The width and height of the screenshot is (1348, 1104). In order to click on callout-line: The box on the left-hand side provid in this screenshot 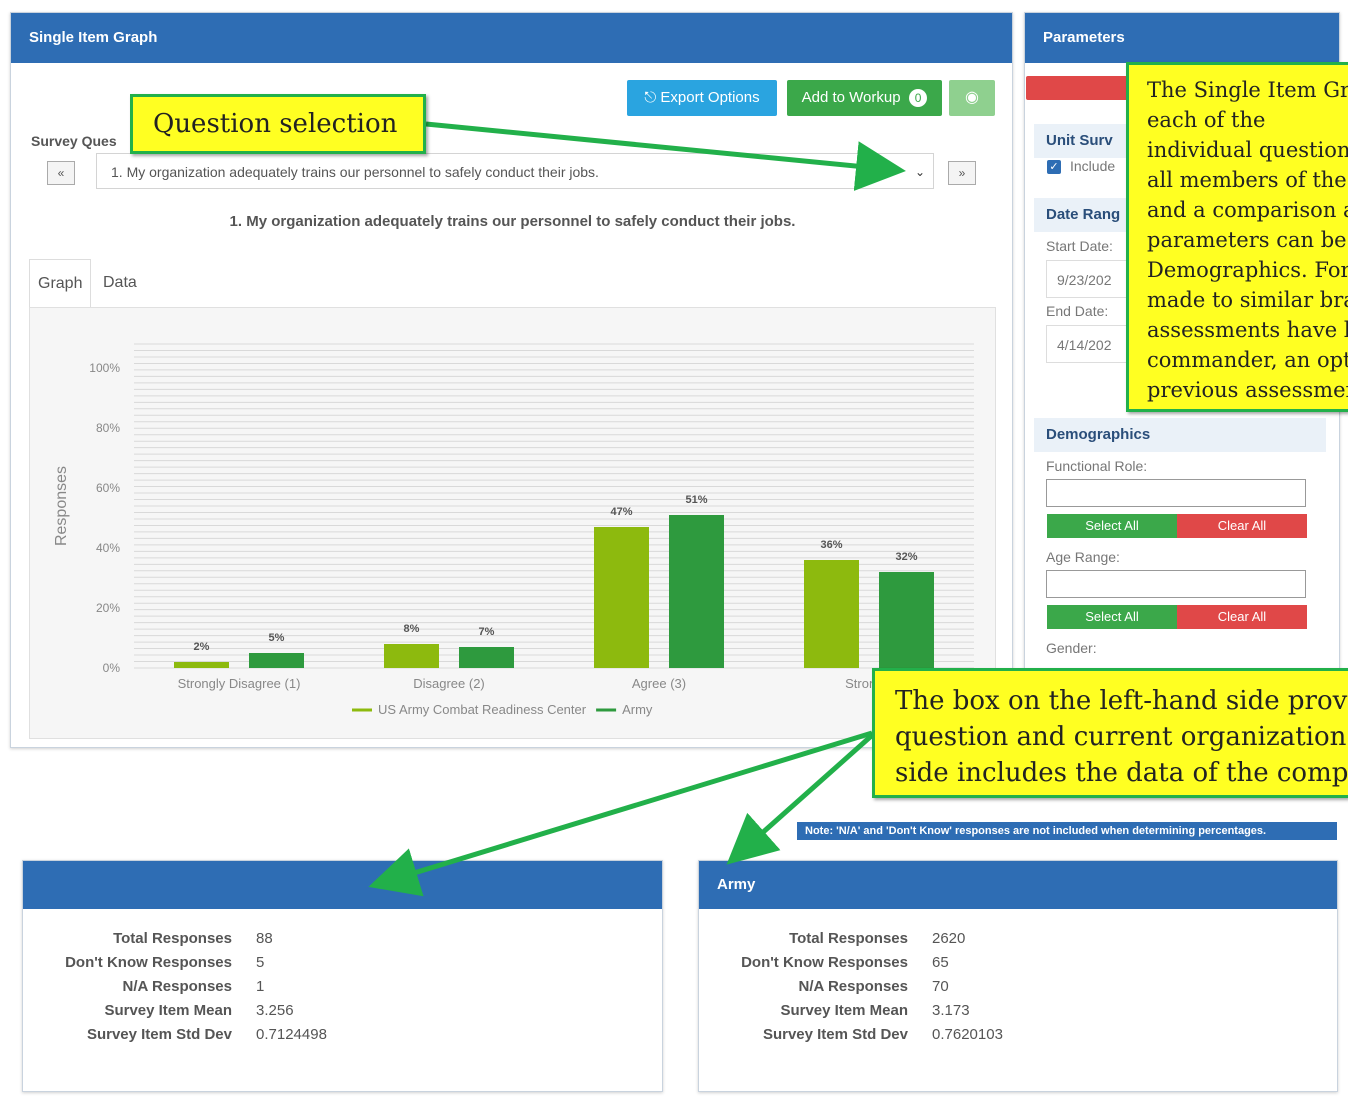, I will do `click(1121, 701)`.